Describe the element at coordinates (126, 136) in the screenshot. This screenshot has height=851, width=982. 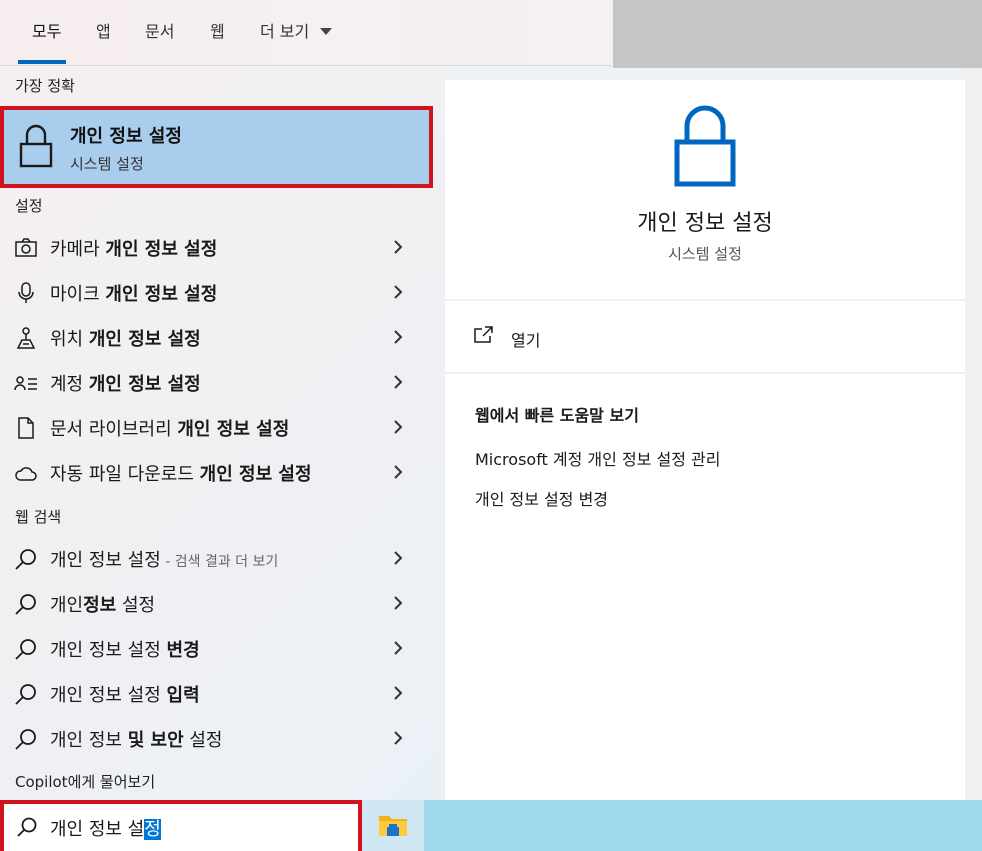
I see `best-match-title: 개인 정보 설정` at that location.